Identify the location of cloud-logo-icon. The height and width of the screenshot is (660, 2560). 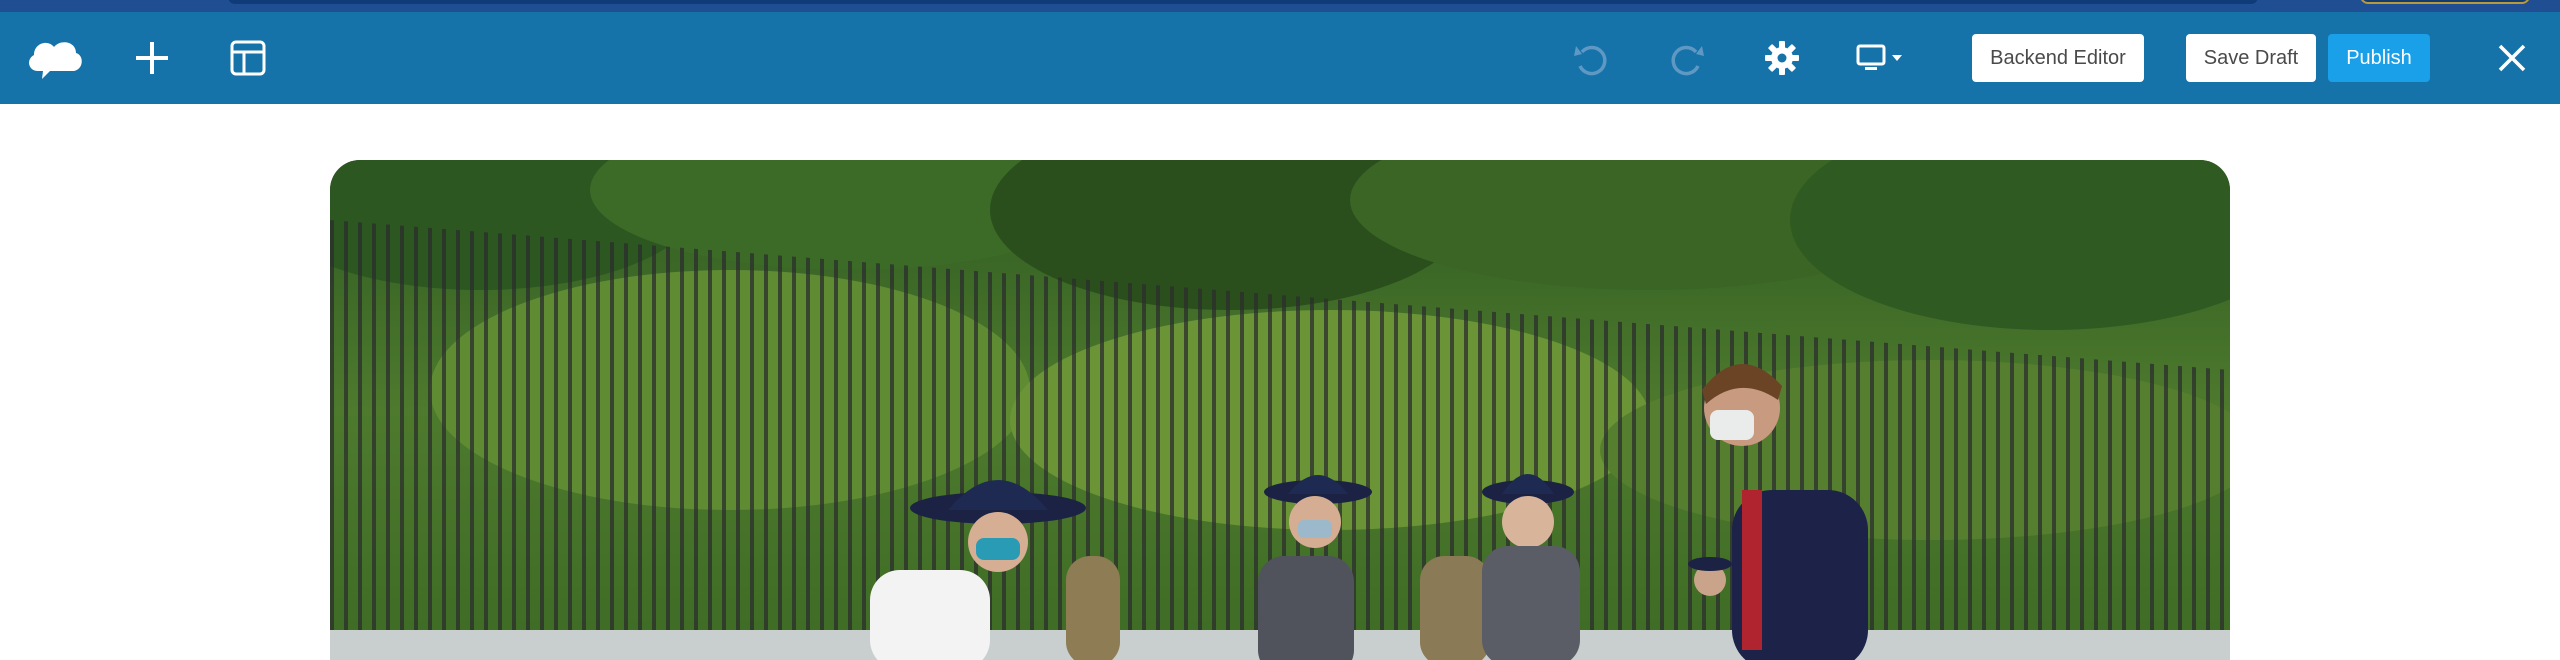
(54, 58).